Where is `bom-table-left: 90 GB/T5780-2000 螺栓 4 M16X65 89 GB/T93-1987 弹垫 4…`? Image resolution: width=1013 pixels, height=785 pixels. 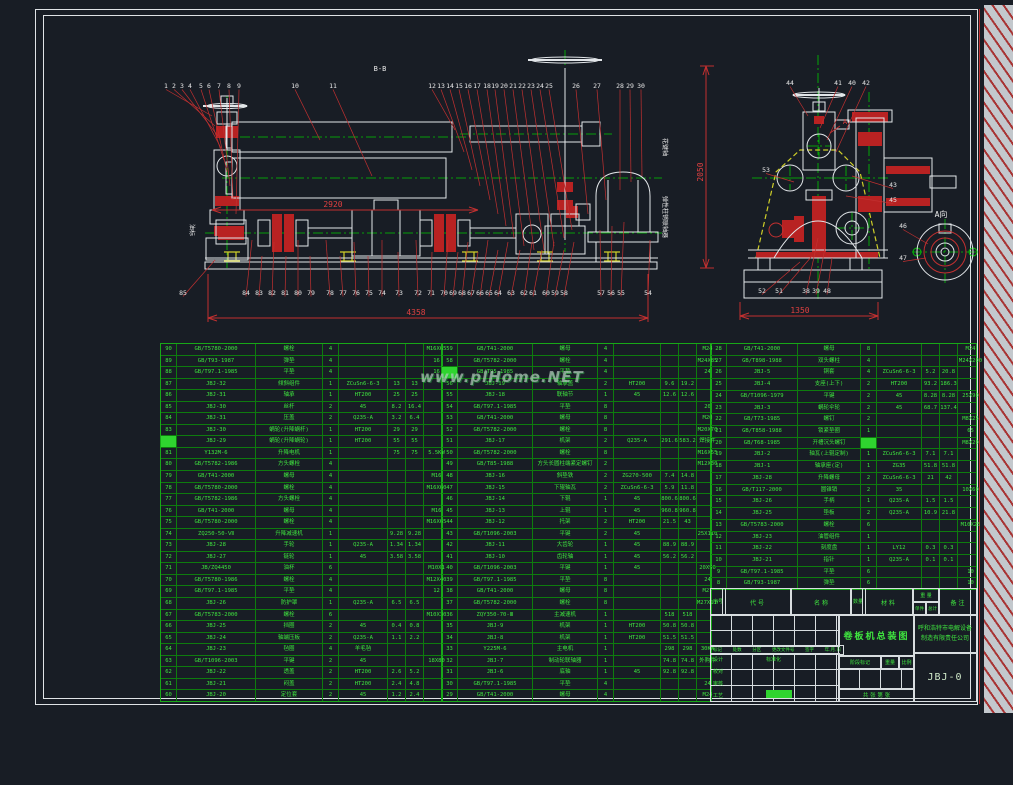
bom-table-left: 90 GB/T5780-2000 螺栓 4 M16X65 89 GB/T93-1987 弹垫 4… is located at coordinates (303, 522).